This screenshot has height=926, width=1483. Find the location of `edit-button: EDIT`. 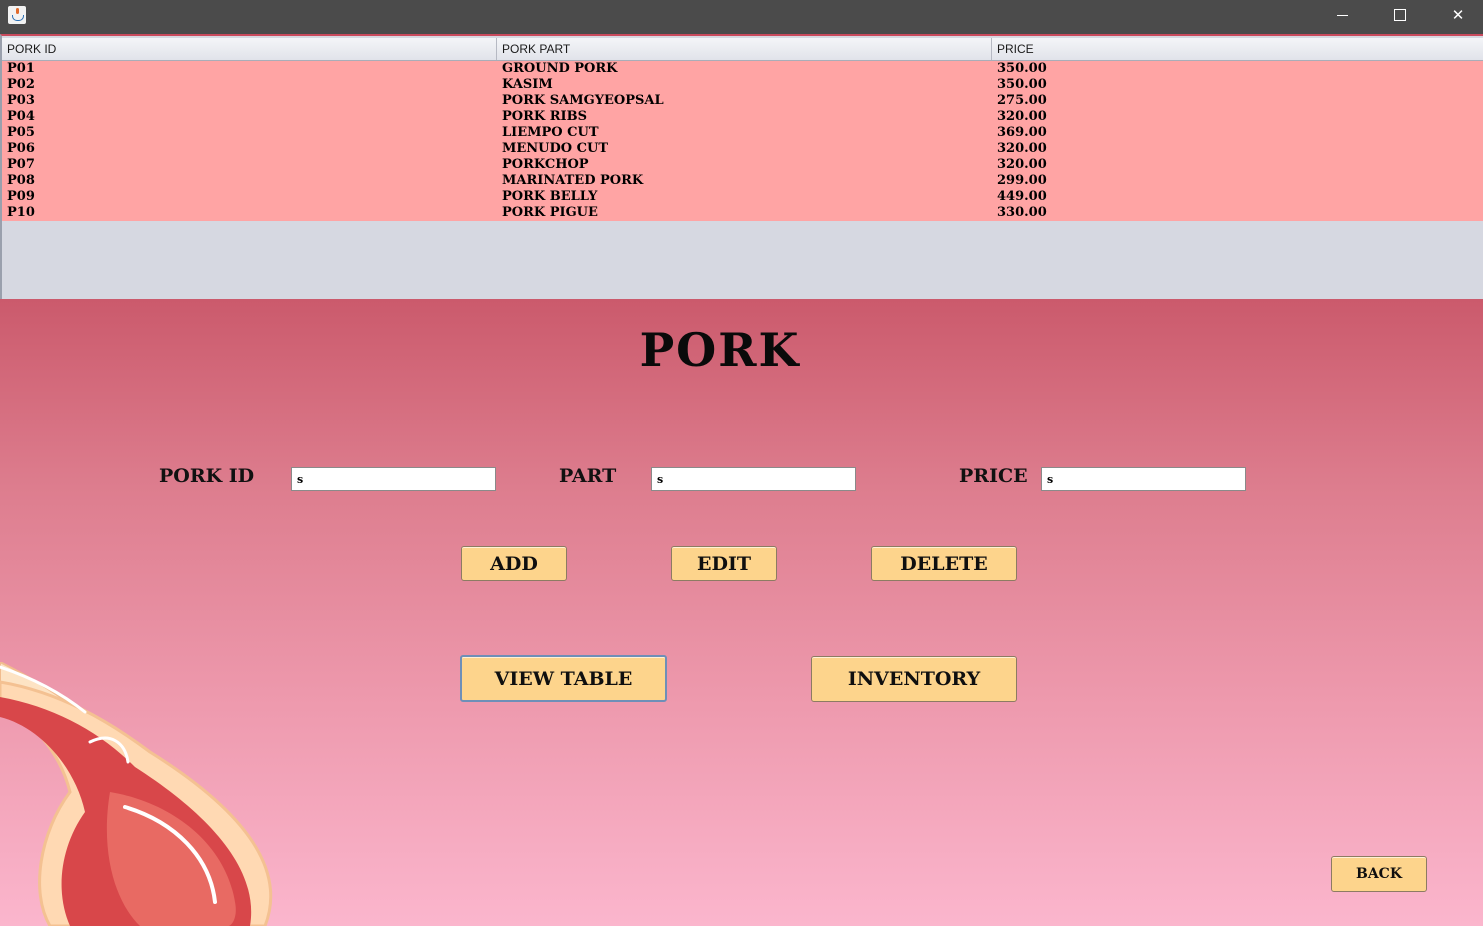

edit-button: EDIT is located at coordinates (724, 563).